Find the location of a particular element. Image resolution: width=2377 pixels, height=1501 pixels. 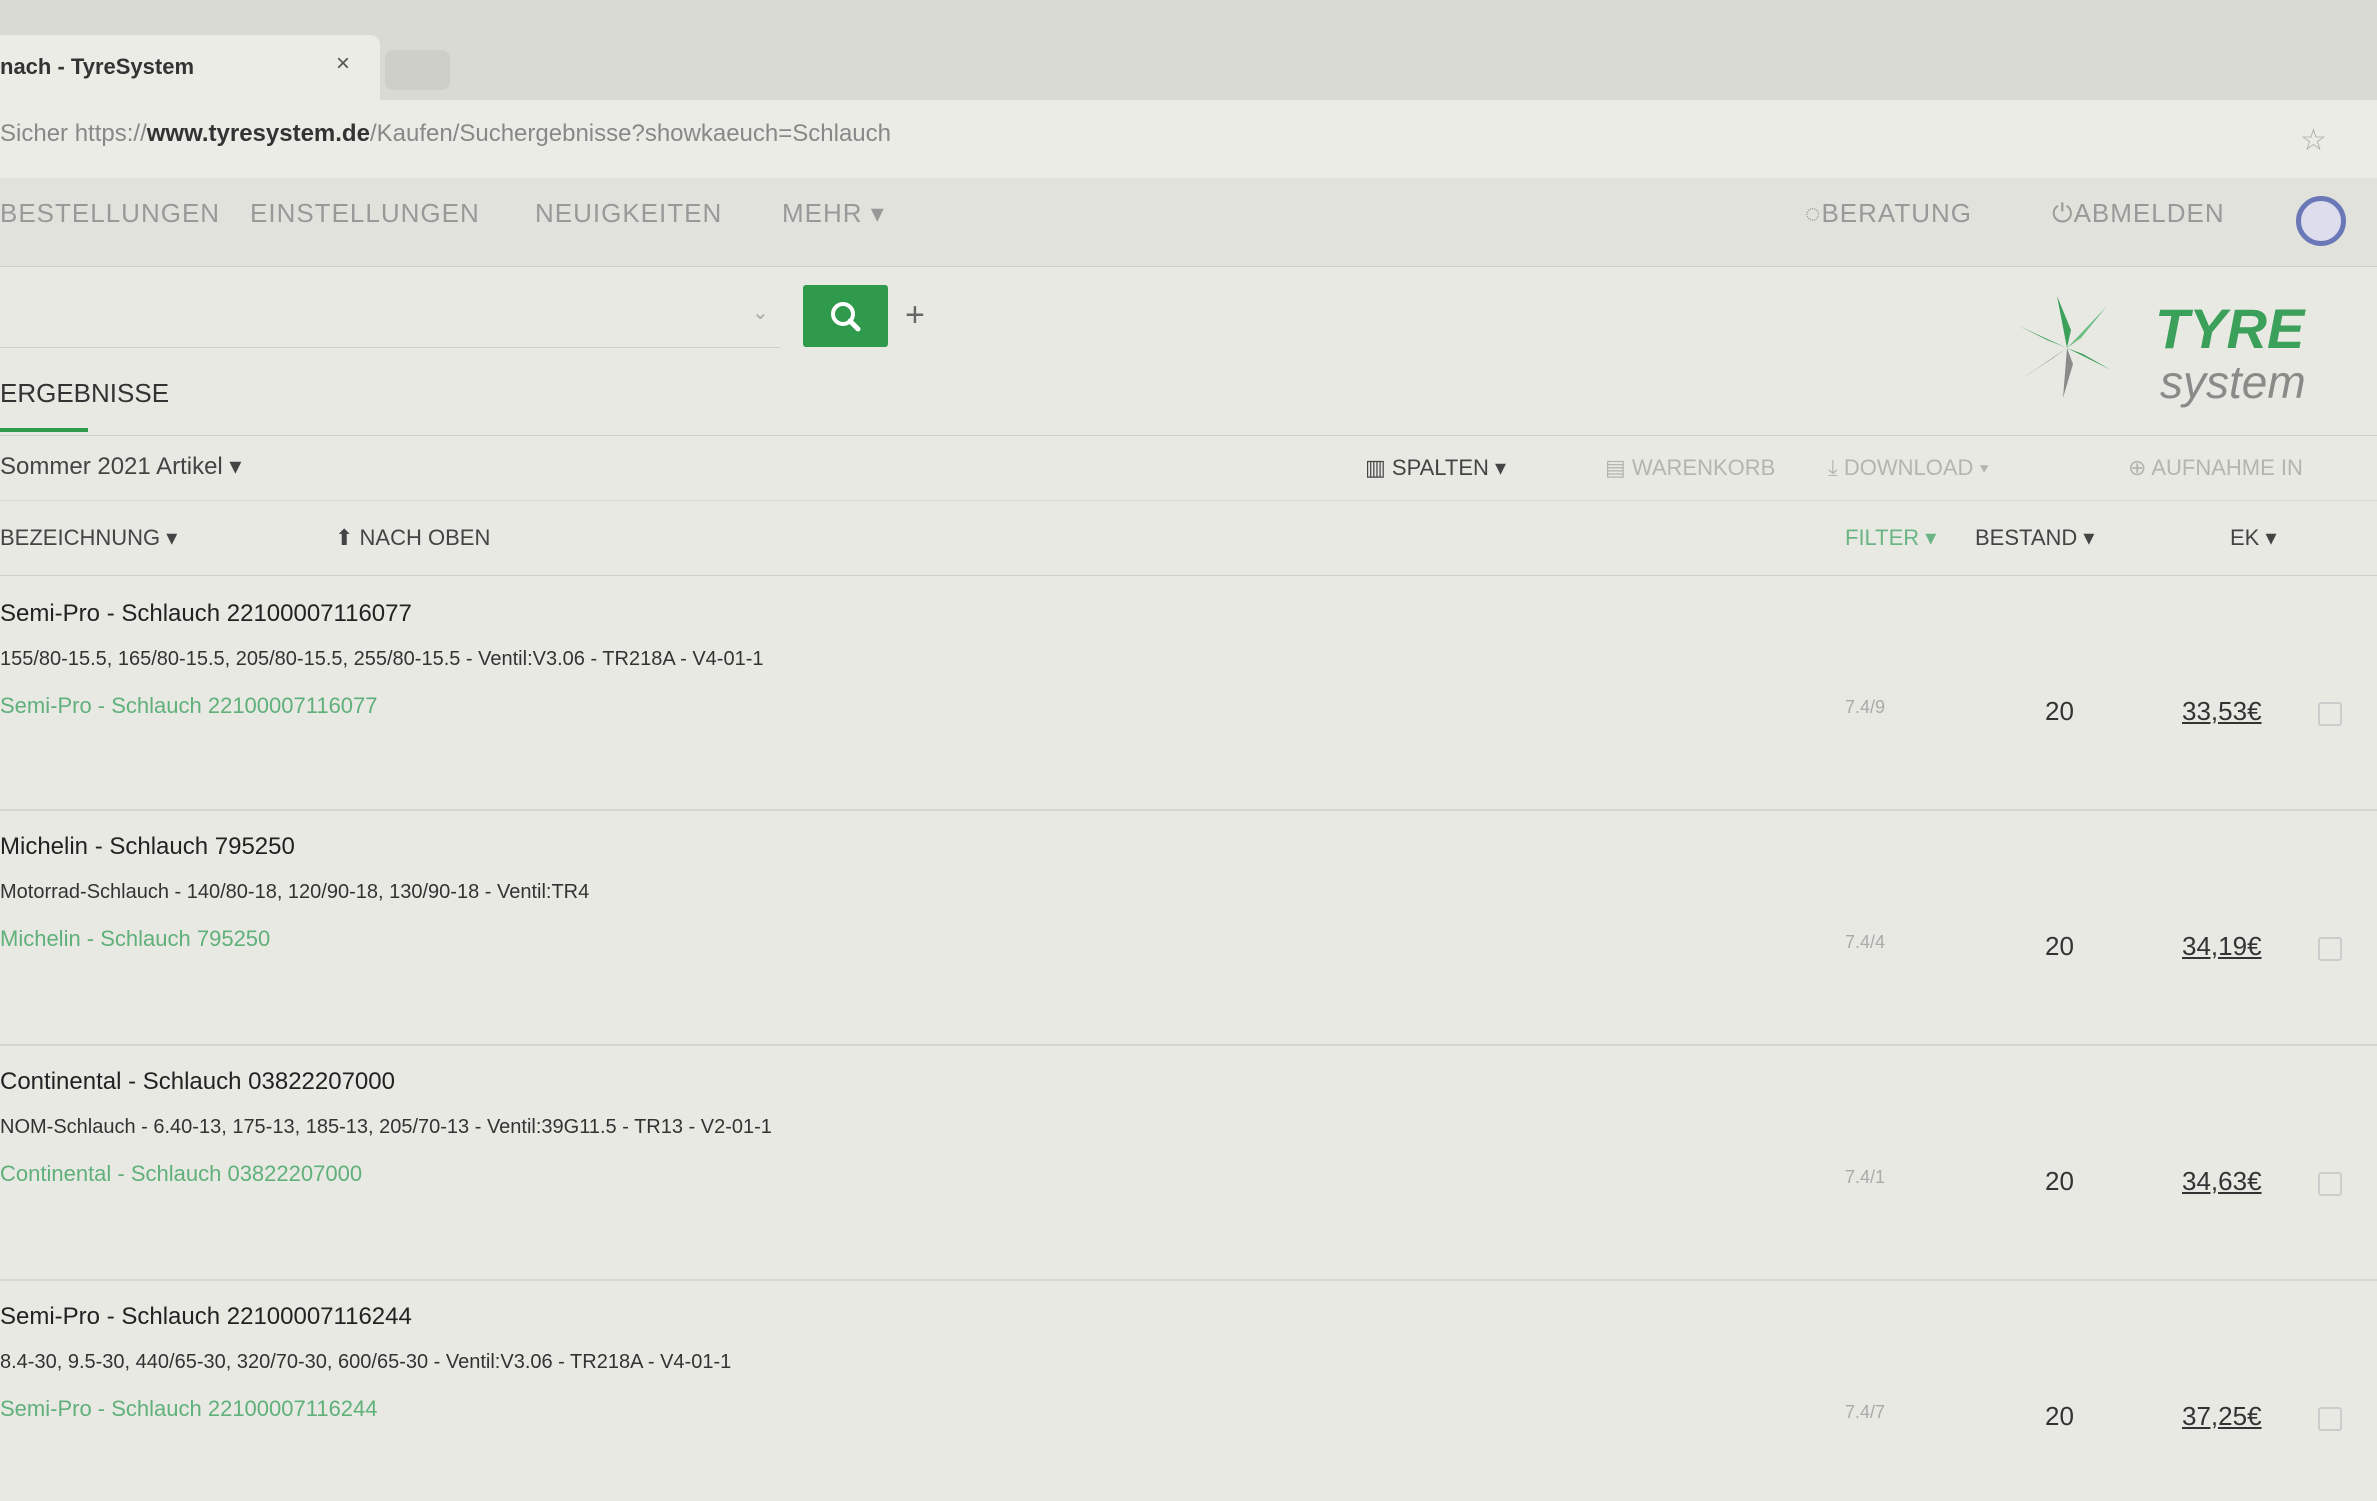

cart-label: WARENKORB is located at coordinates (1703, 467).